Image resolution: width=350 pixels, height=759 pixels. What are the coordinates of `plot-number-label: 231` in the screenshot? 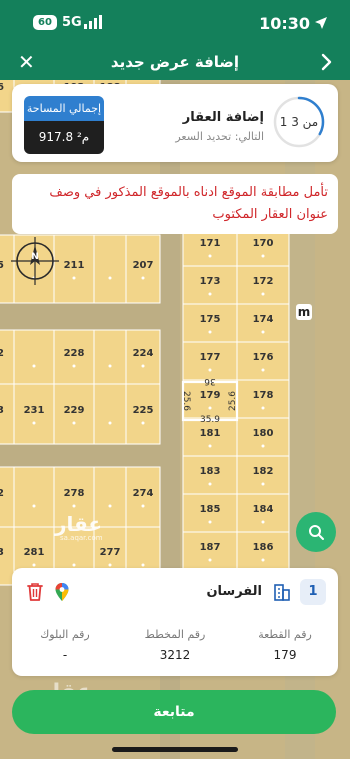 It's located at (34, 410).